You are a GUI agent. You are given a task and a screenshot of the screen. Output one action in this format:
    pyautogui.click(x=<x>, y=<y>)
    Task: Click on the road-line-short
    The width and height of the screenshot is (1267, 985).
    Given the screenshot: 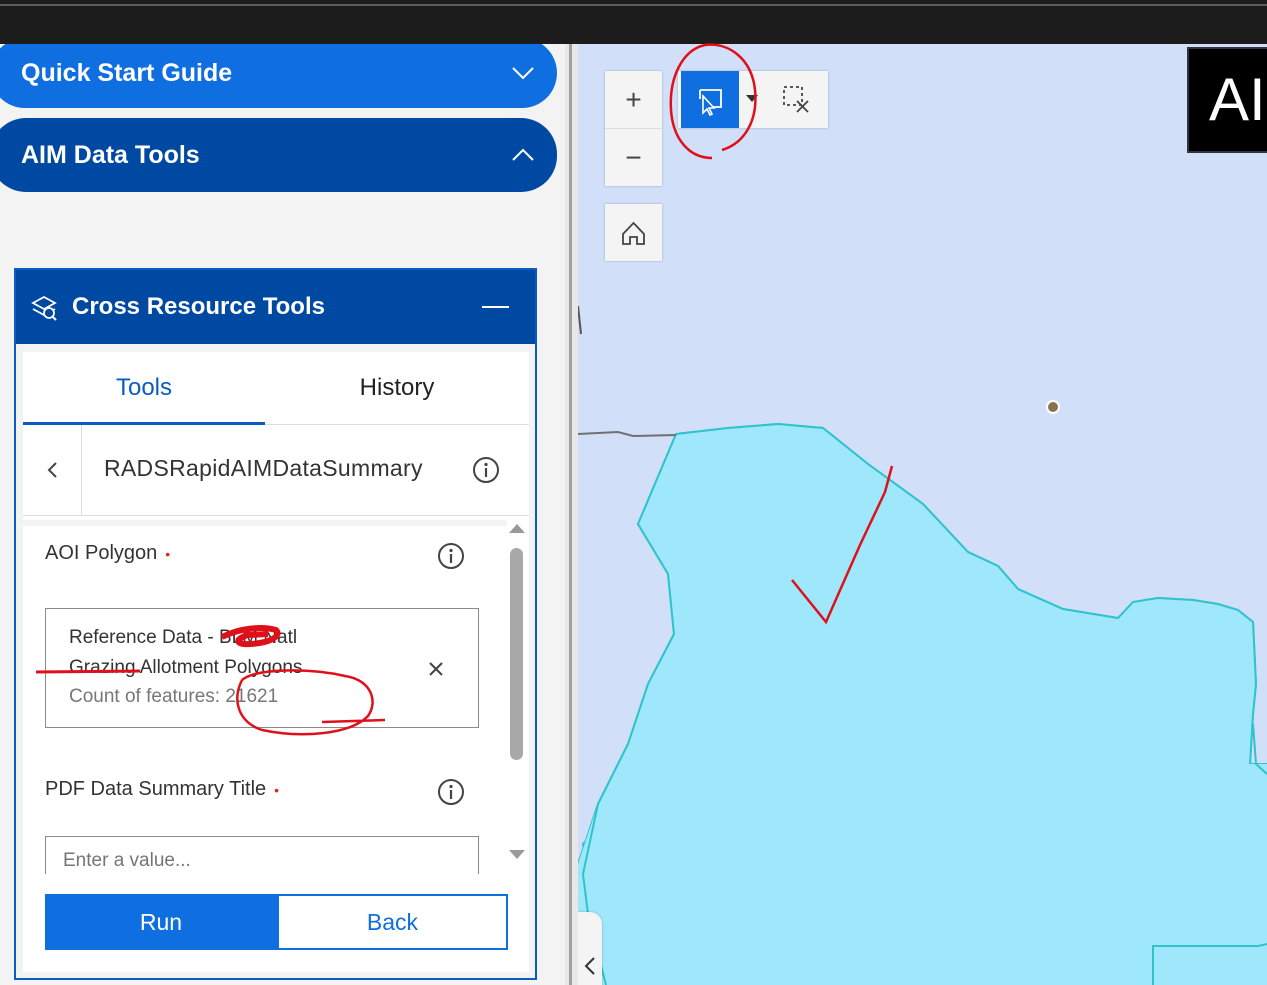 What is the action you would take?
    pyautogui.click(x=580, y=320)
    